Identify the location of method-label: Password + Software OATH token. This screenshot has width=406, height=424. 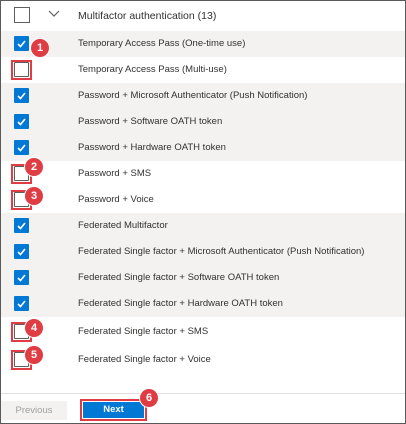
(150, 121).